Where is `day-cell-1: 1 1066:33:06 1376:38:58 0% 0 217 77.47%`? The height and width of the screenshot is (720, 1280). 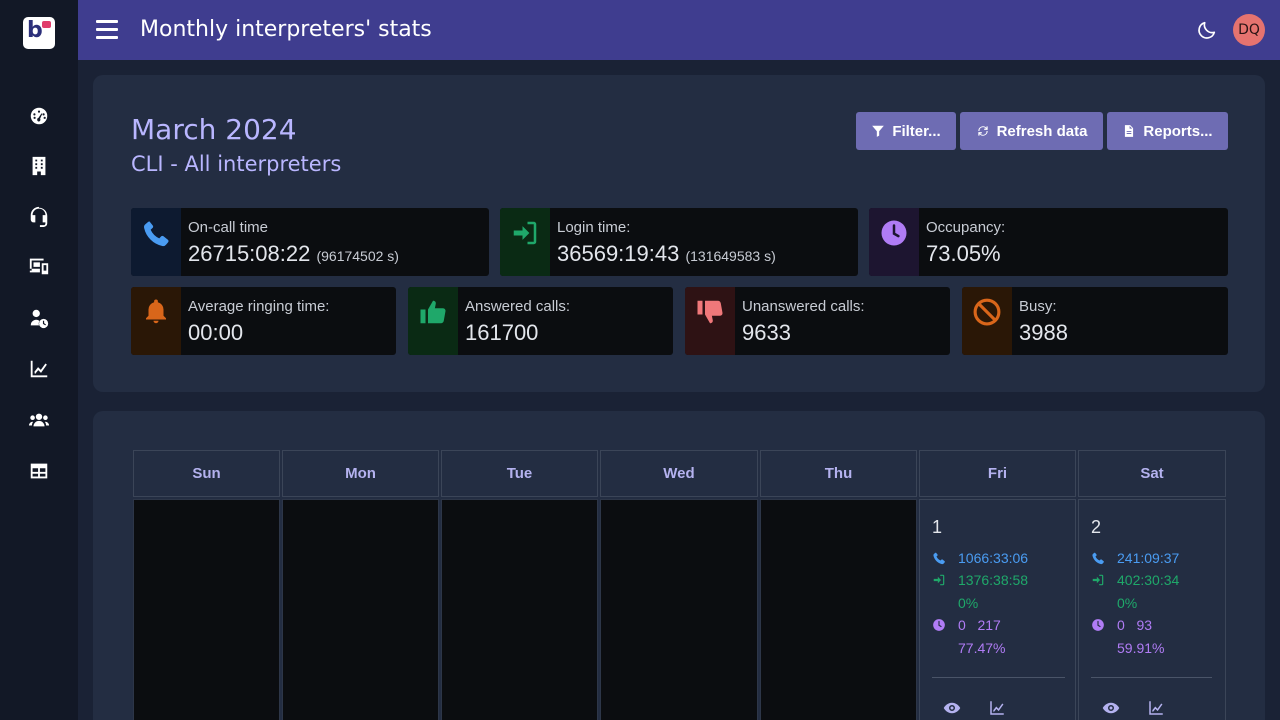
day-cell-1: 1 1066:33:06 1376:38:58 0% 0 217 77.47% is located at coordinates (997, 609).